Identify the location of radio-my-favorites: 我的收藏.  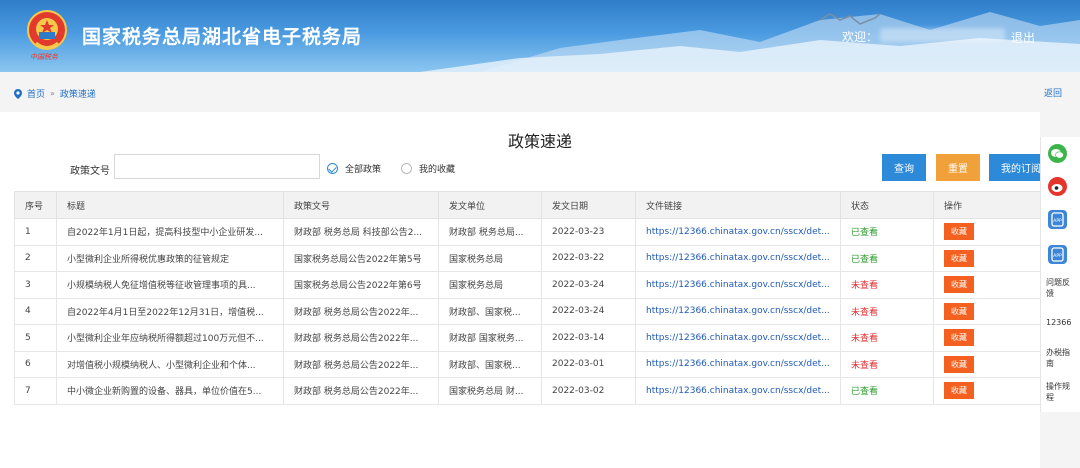
(428, 168).